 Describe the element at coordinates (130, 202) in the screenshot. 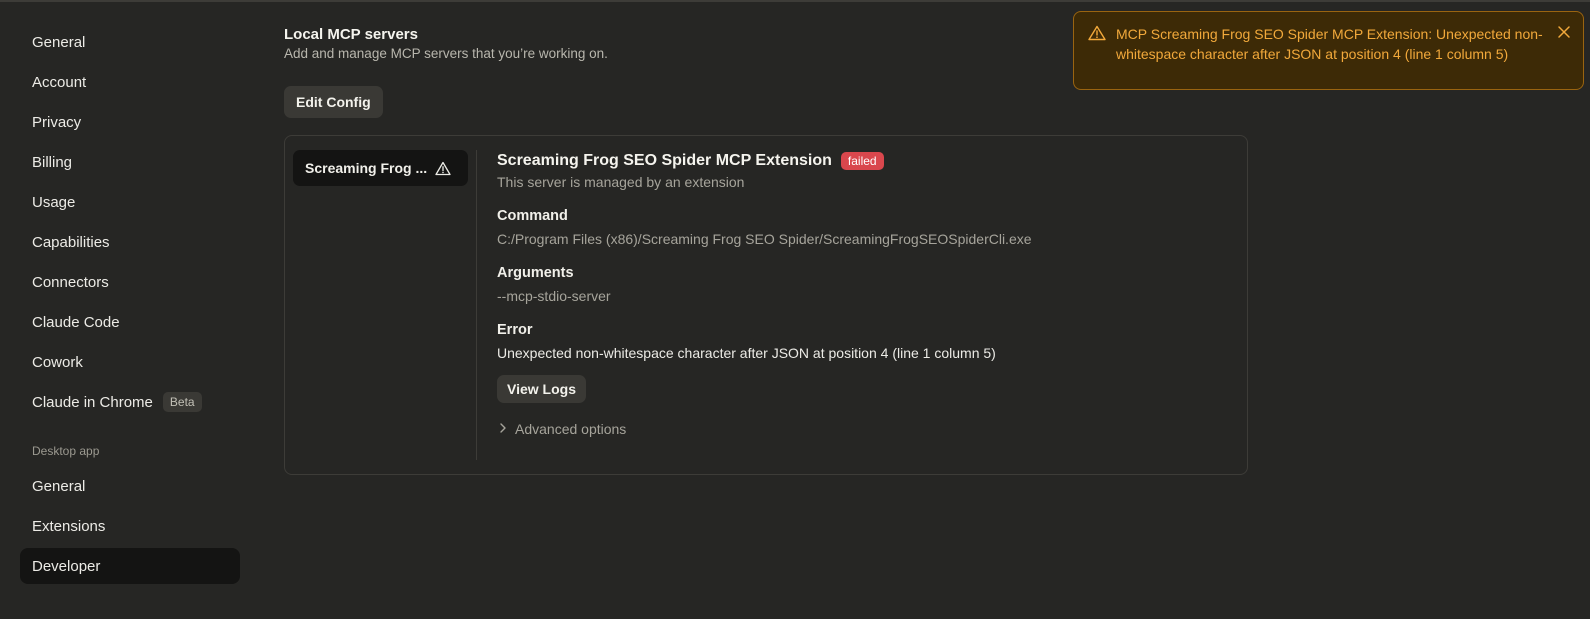

I see `sidebar-item-usage: Usage` at that location.